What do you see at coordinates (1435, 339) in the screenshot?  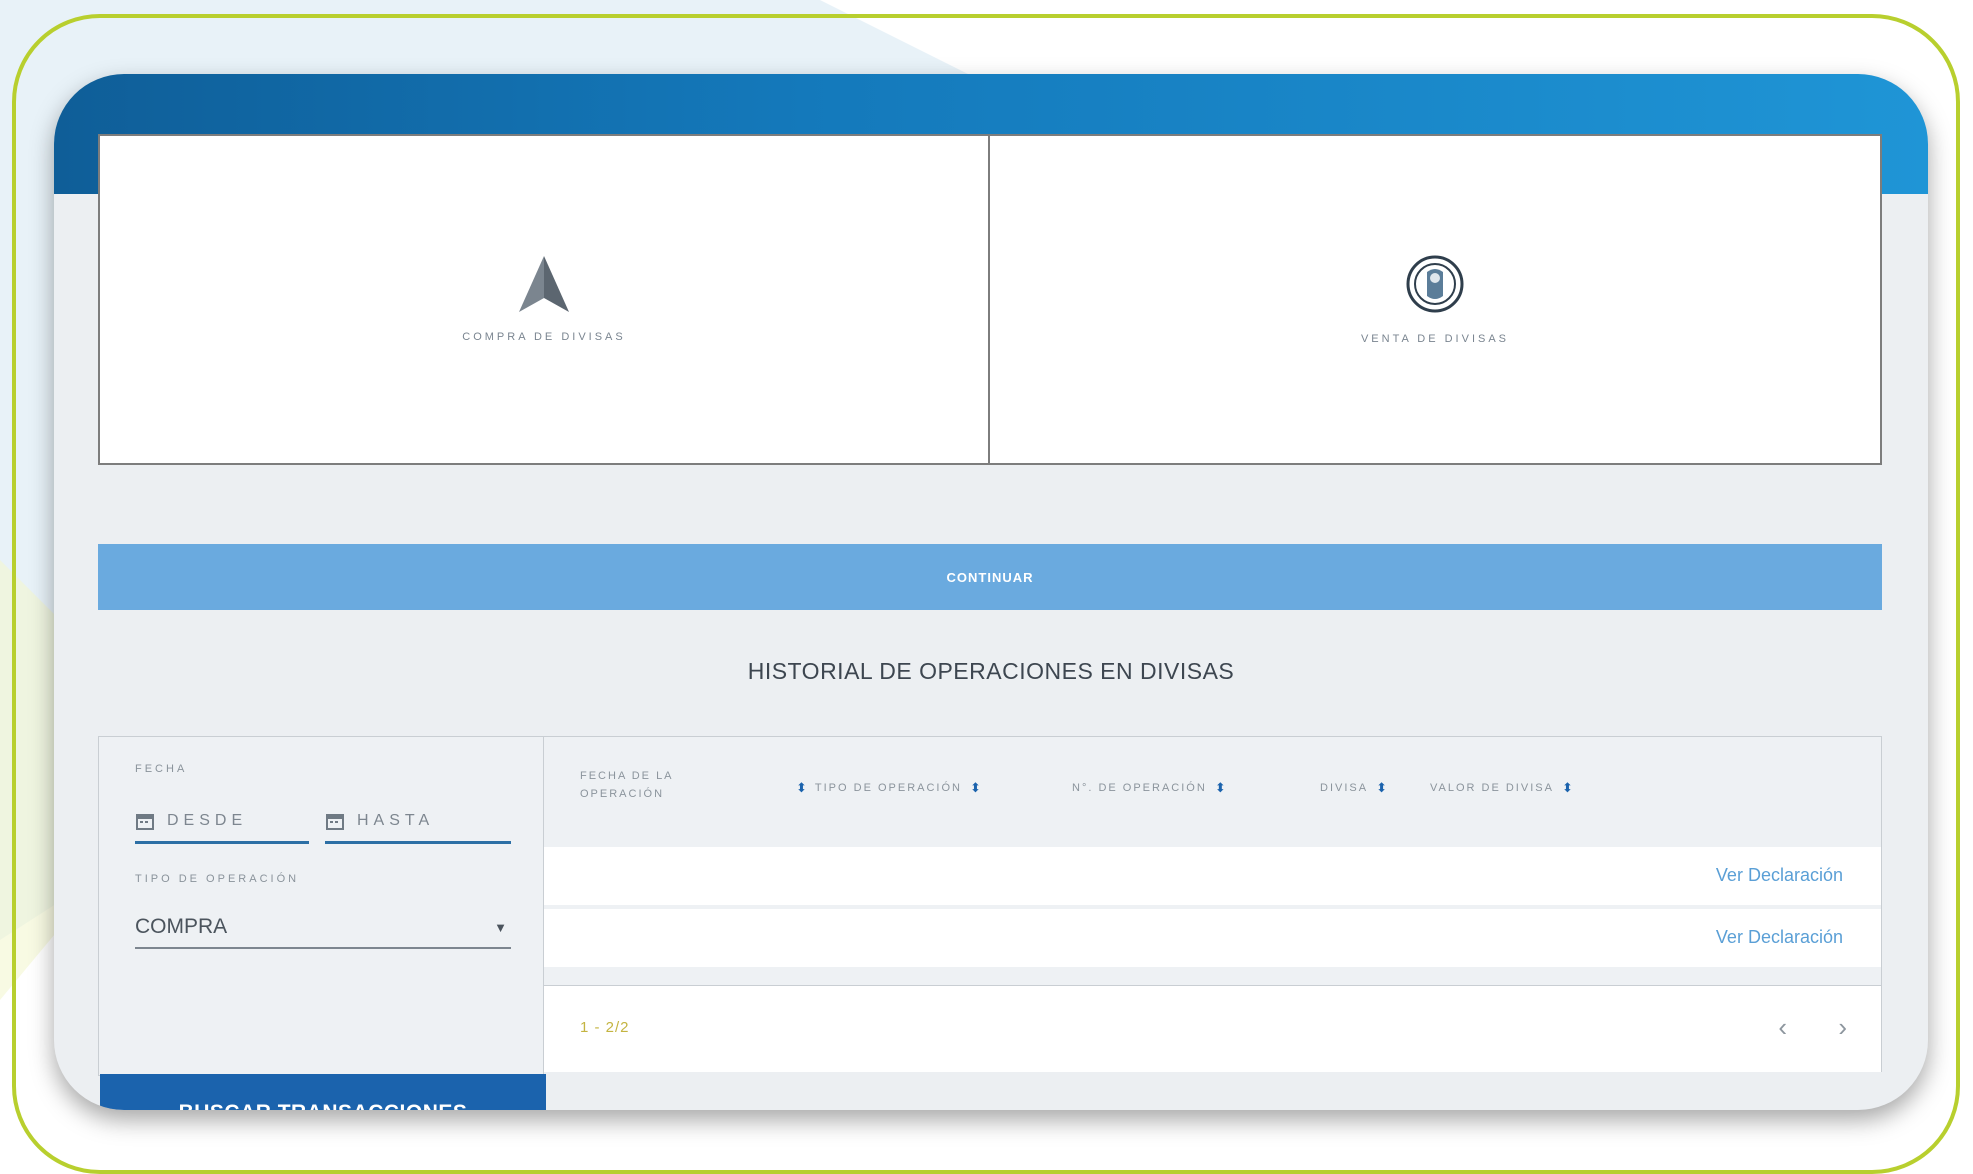 I see `sell-currency-label: VENTA DE DIVISAS` at bounding box center [1435, 339].